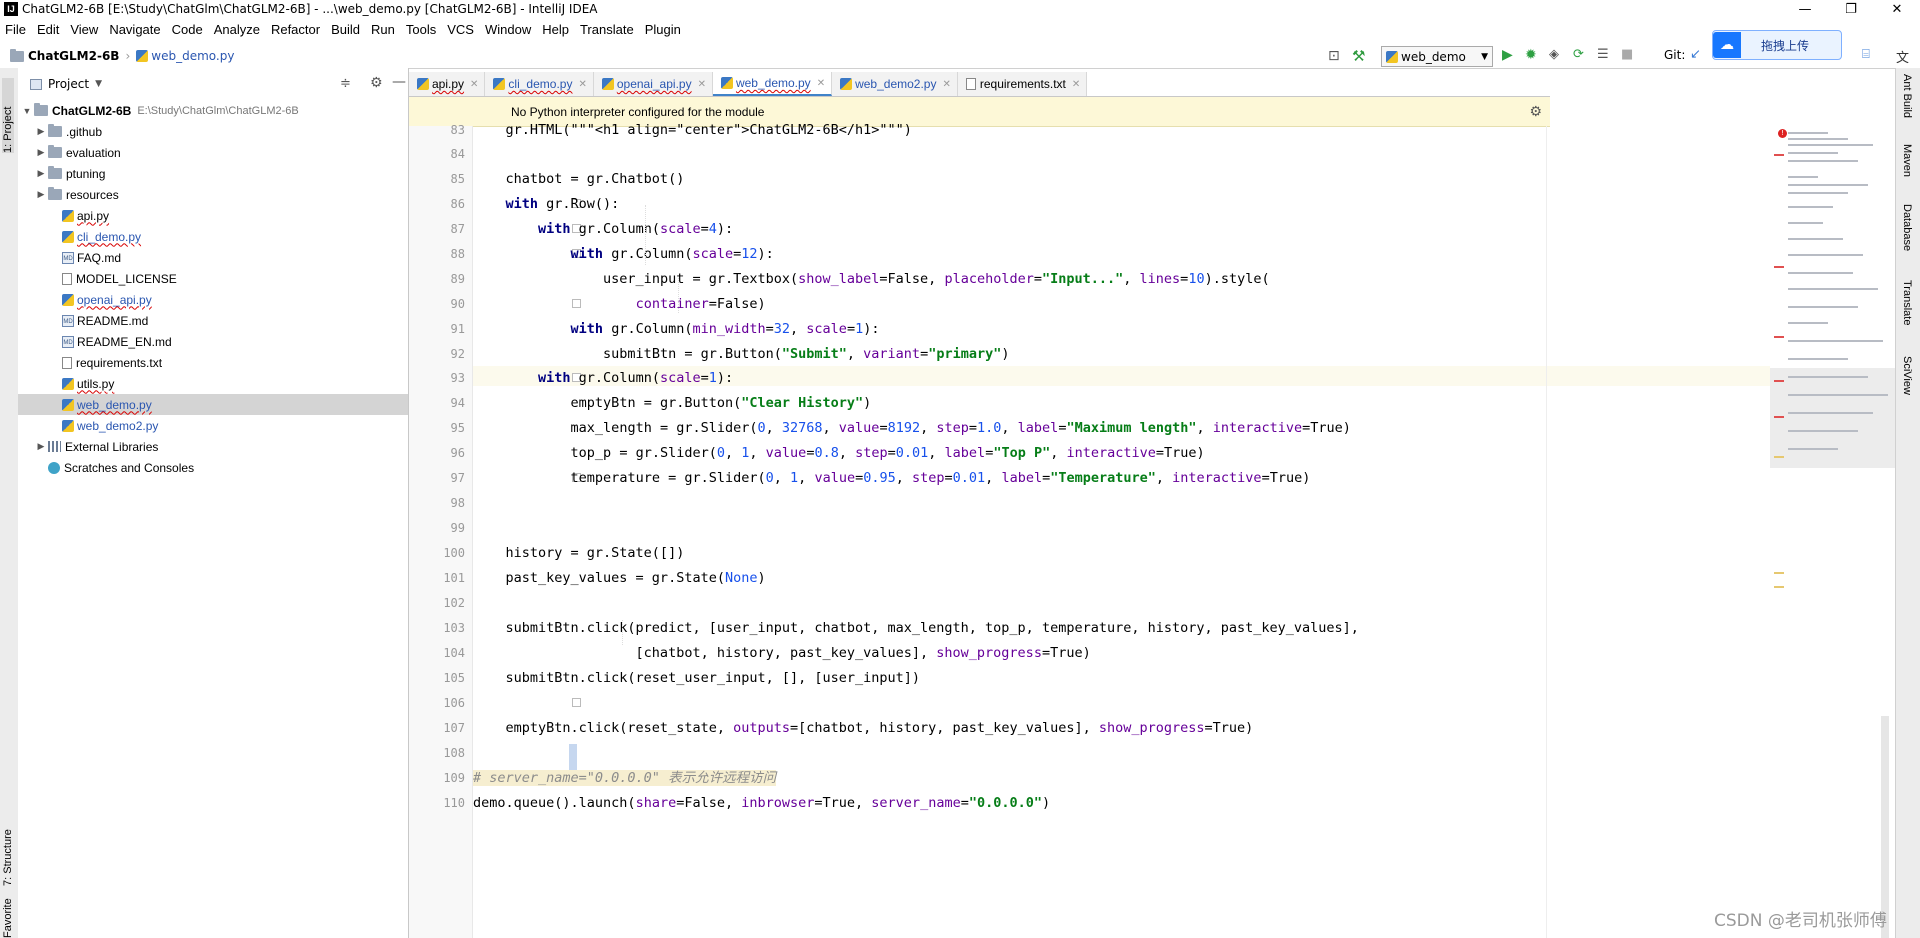 This screenshot has height=938, width=1920. What do you see at coordinates (772, 84) in the screenshot?
I see `tab-web-demo-py: web_demo.py ✕` at bounding box center [772, 84].